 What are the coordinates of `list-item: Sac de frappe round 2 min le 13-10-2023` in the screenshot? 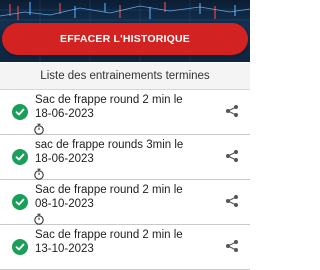 It's located at (125, 247).